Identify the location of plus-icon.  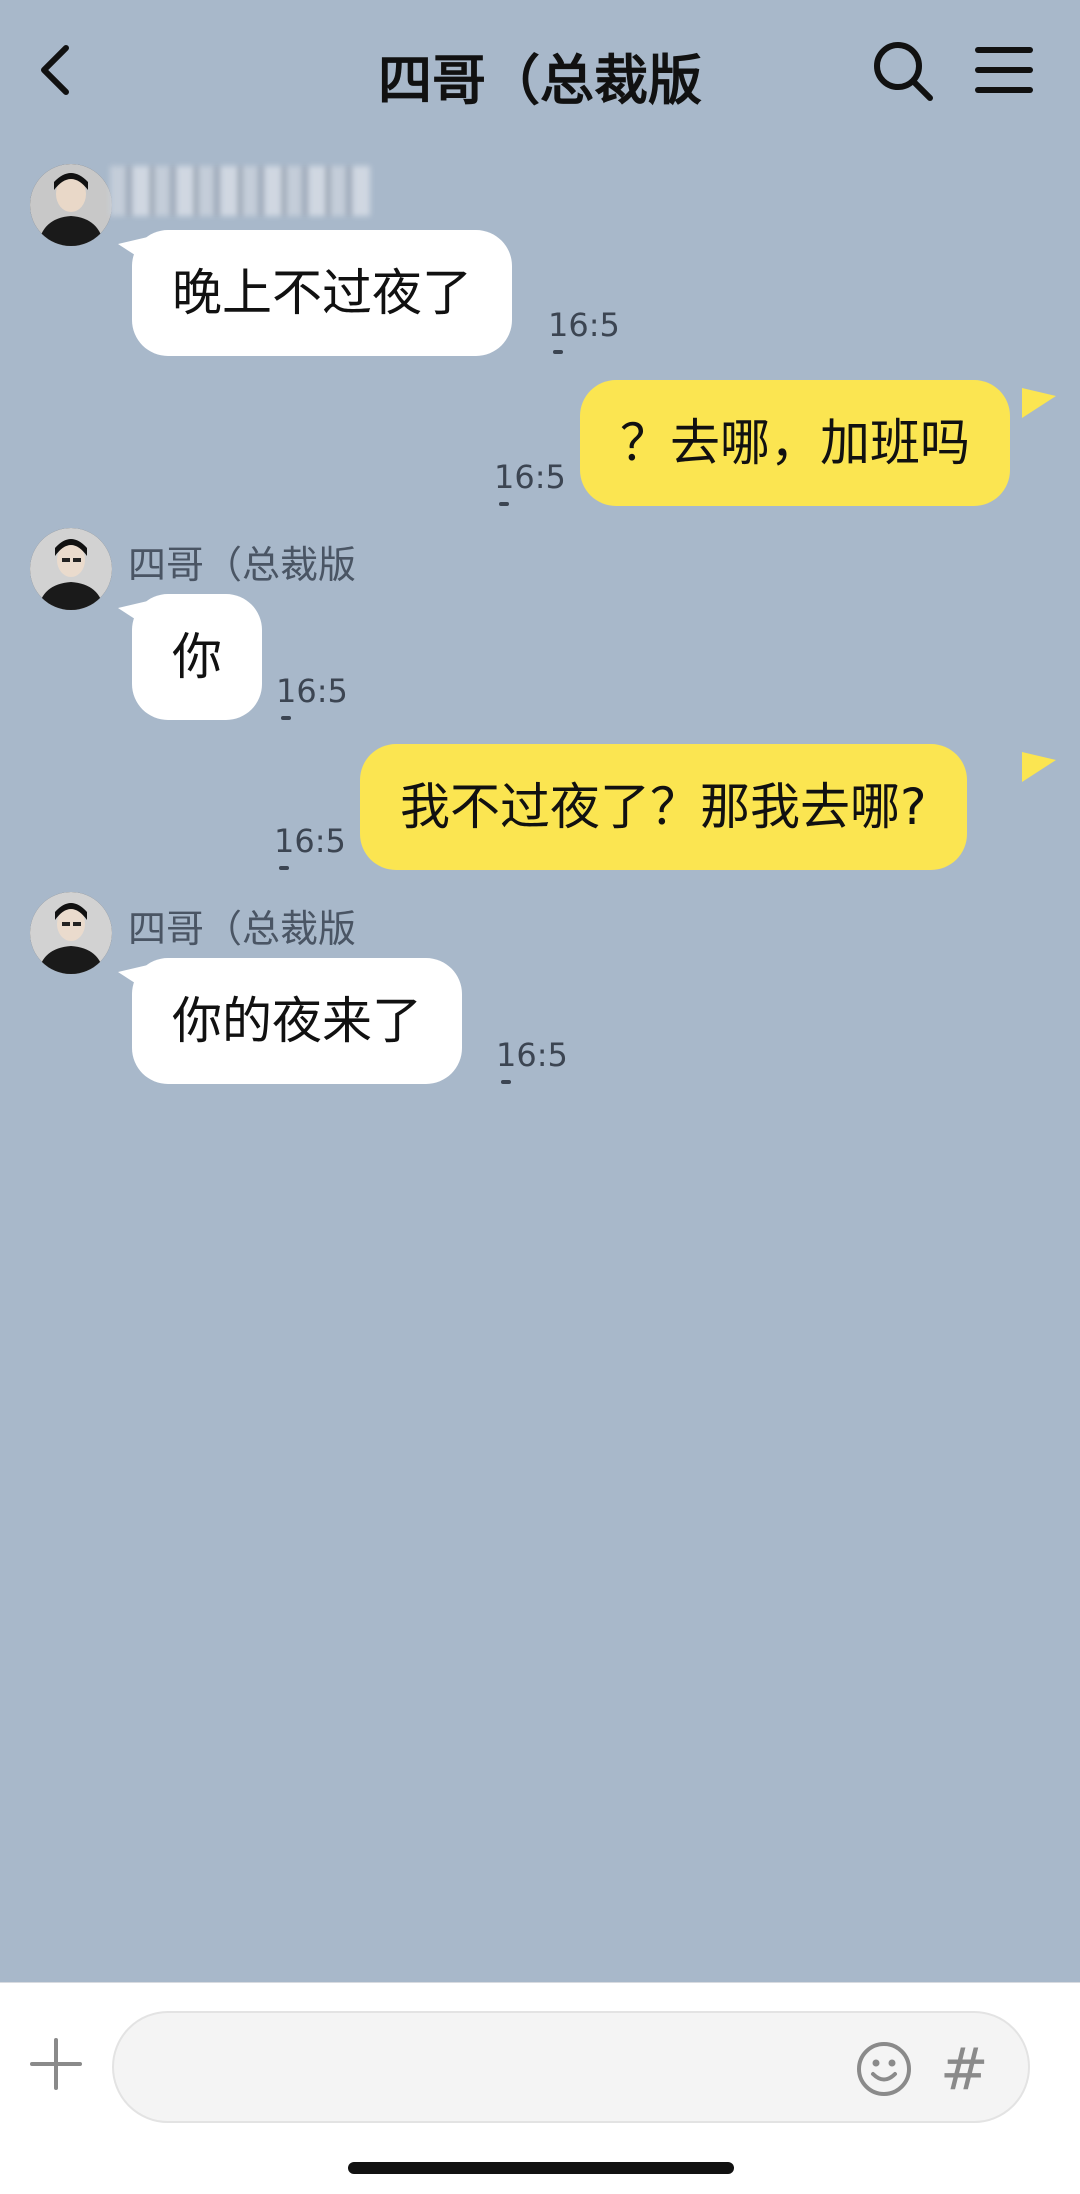
(56, 2064).